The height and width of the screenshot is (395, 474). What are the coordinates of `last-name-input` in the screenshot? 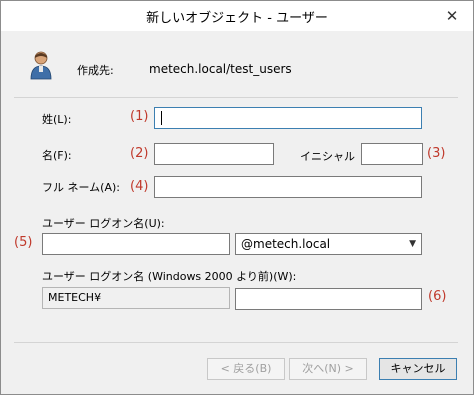 It's located at (288, 118).